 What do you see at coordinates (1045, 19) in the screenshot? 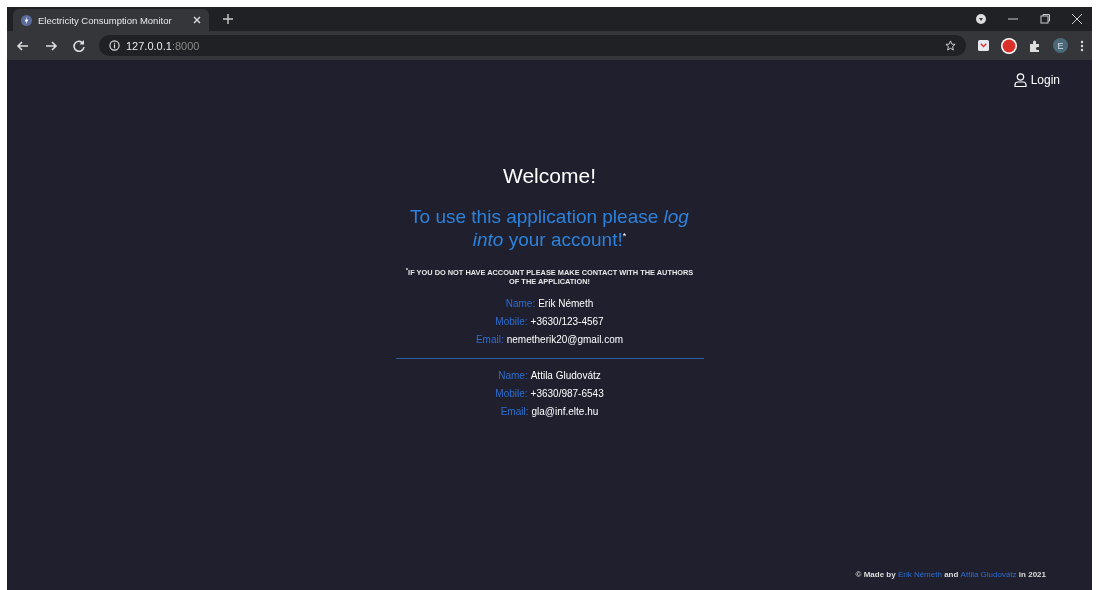
I see `restore-icon` at bounding box center [1045, 19].